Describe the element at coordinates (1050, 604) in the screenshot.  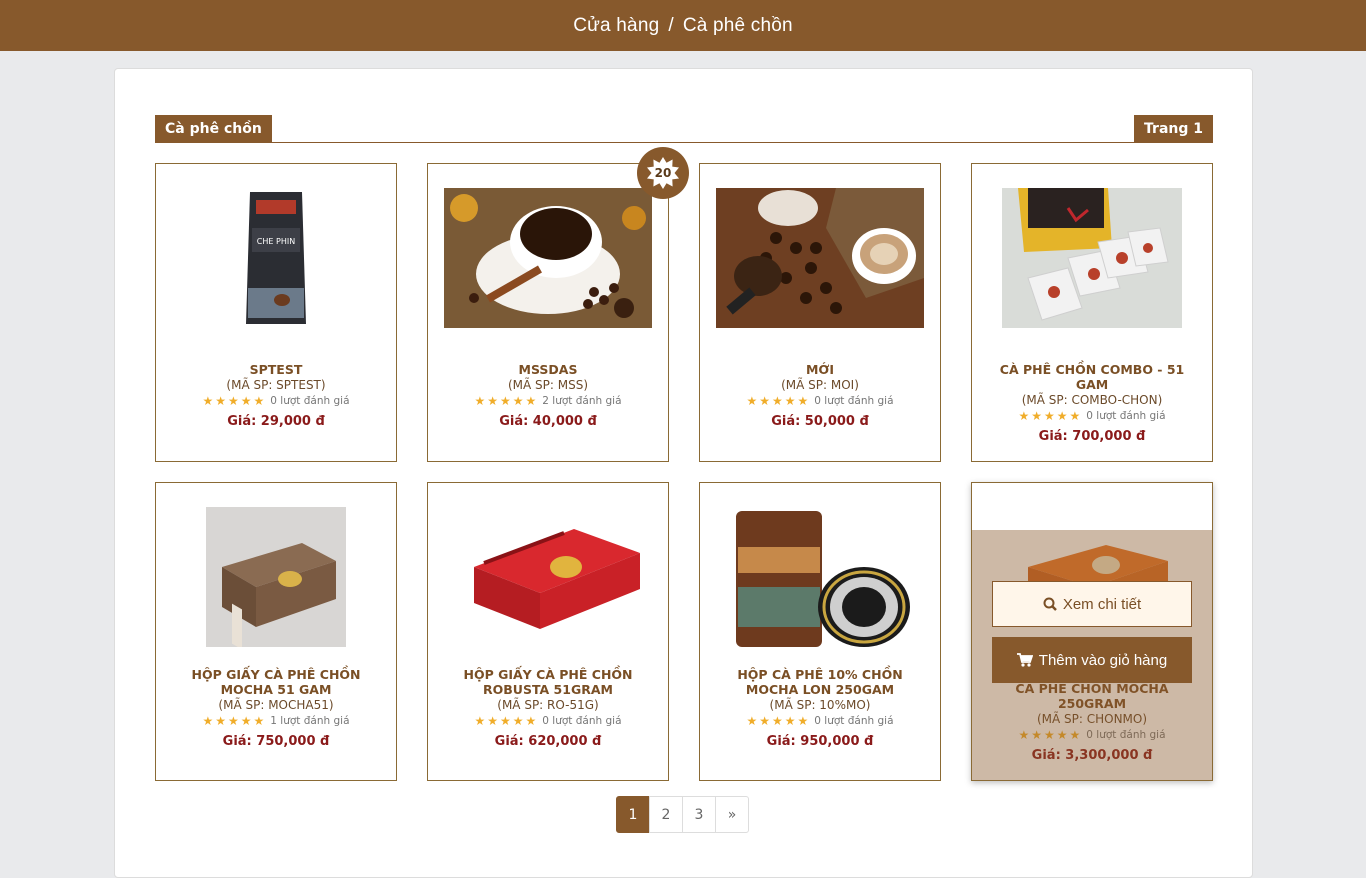
I see `search-icon` at that location.